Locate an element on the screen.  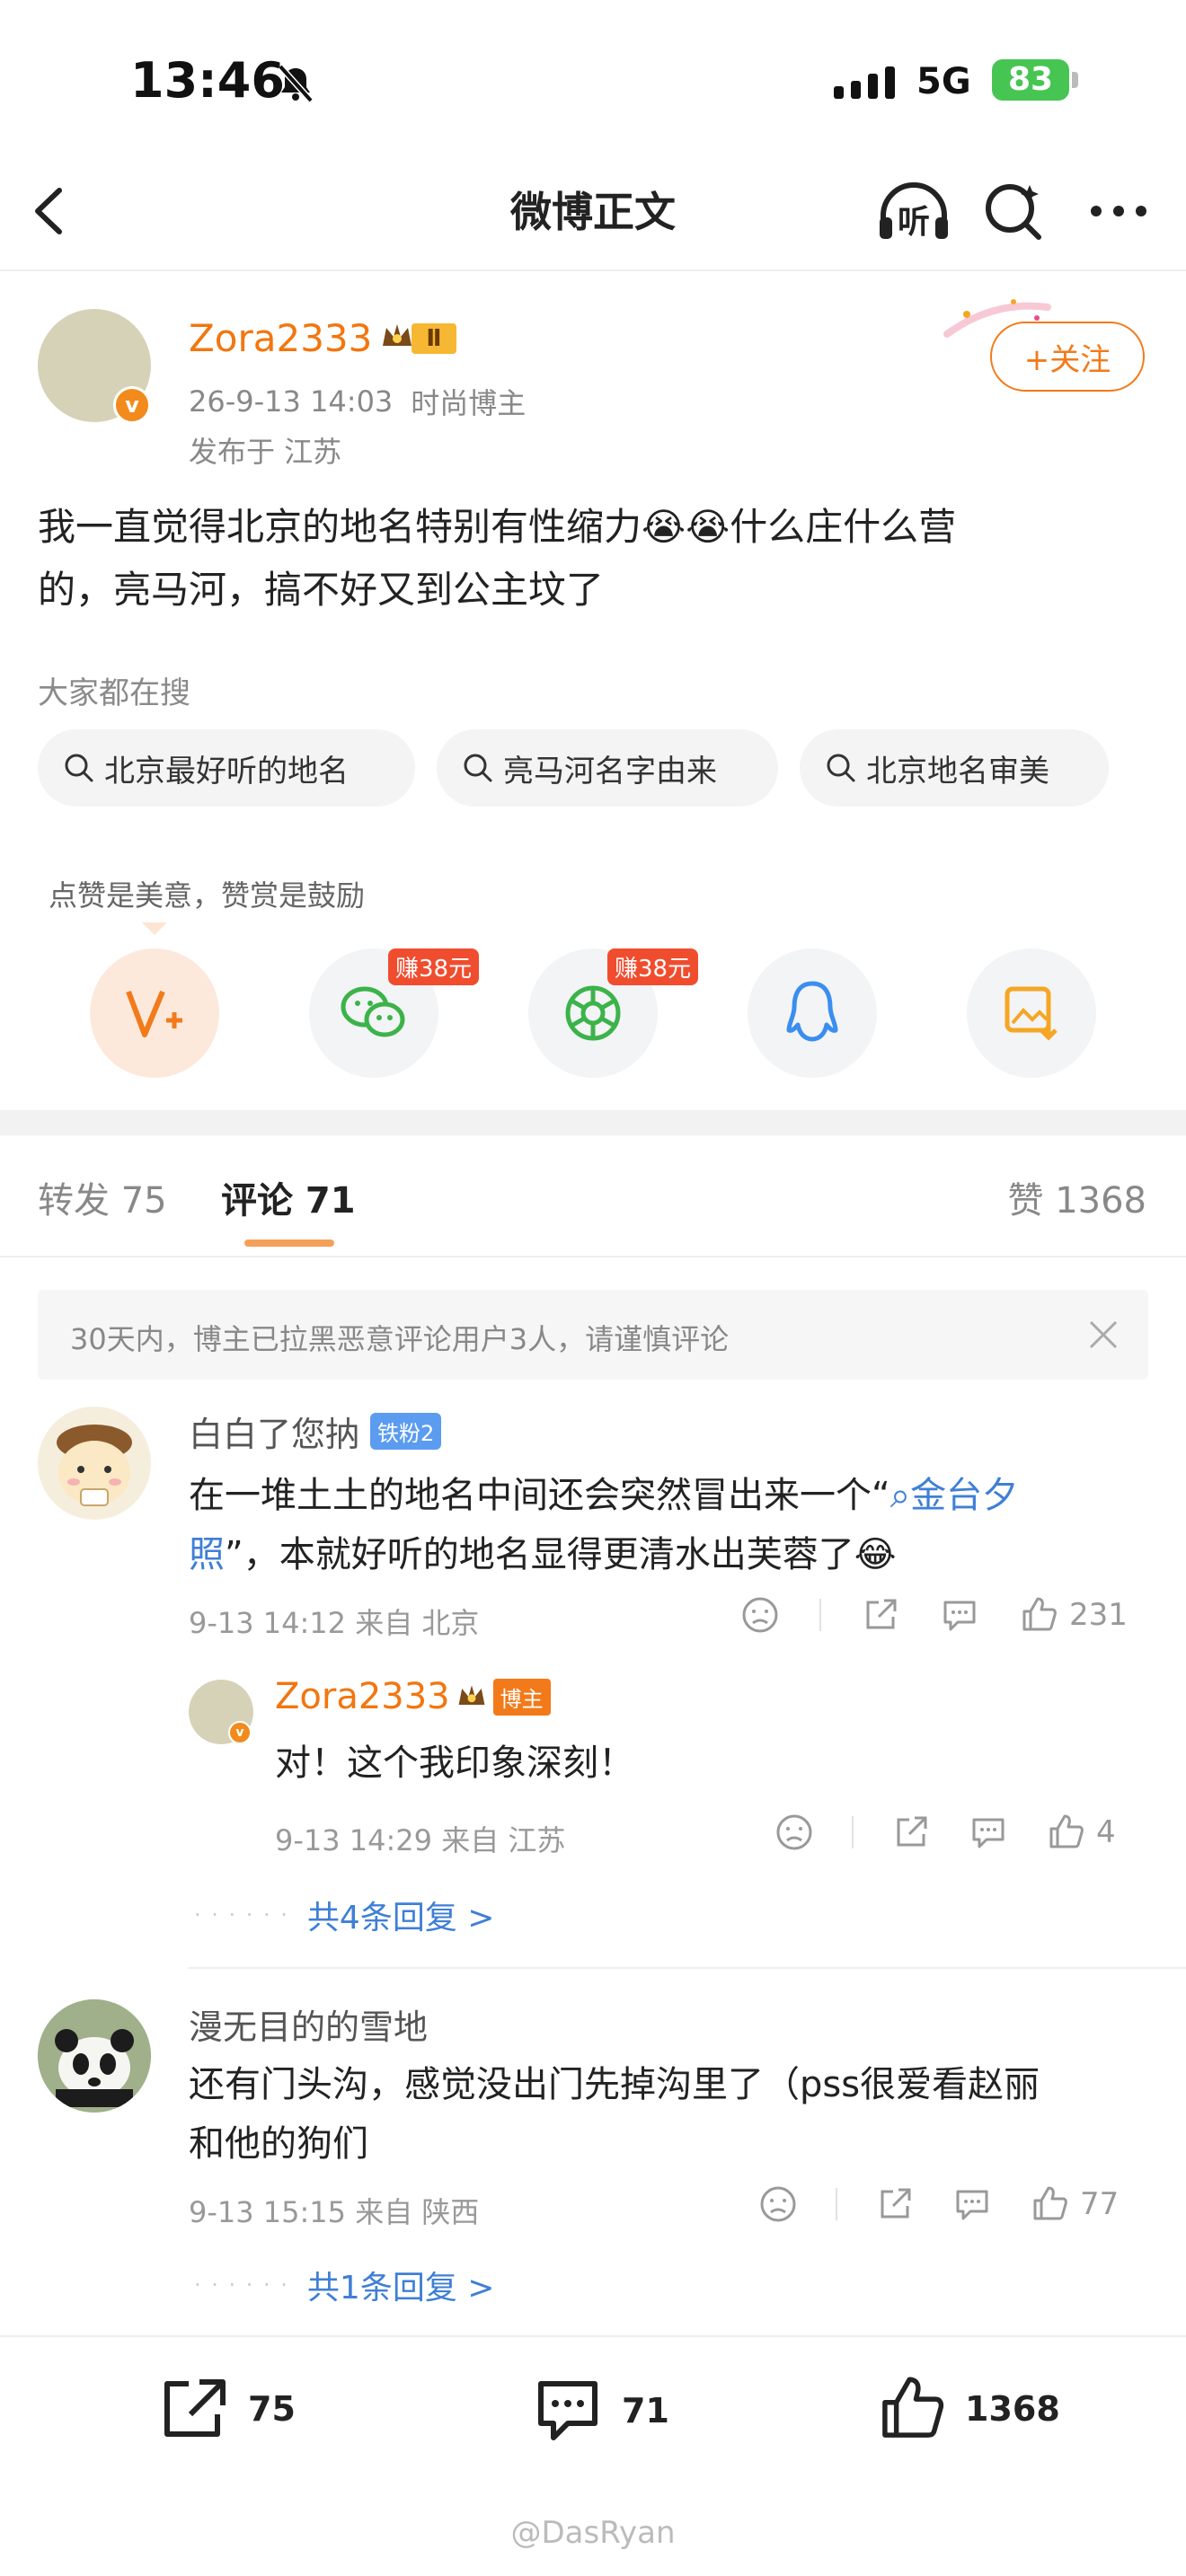
search-chip-3: 北京地名审美 is located at coordinates (954, 768).